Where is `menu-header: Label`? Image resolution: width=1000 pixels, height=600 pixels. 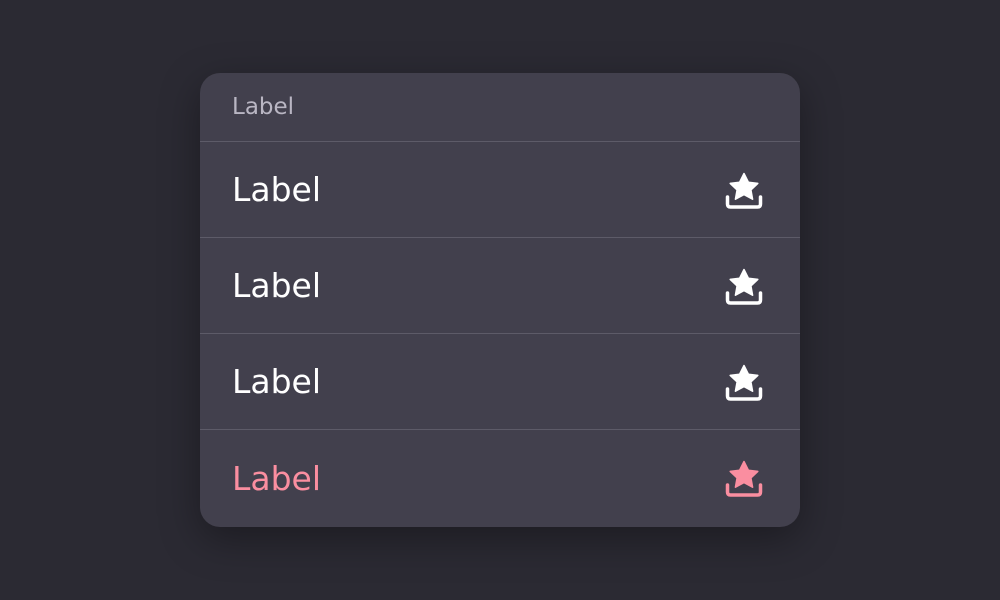 menu-header: Label is located at coordinates (500, 107).